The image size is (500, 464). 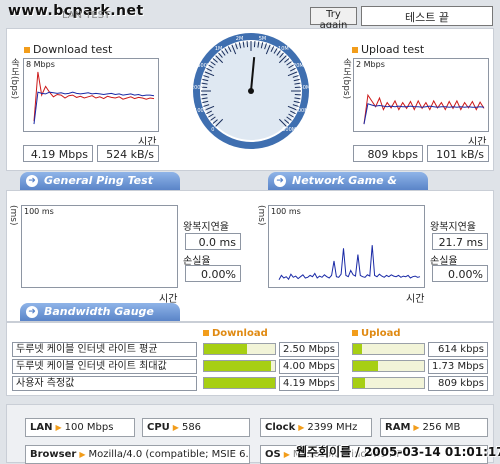 I want to click on ping-loss-value: 0.00%, so click(x=213, y=273).